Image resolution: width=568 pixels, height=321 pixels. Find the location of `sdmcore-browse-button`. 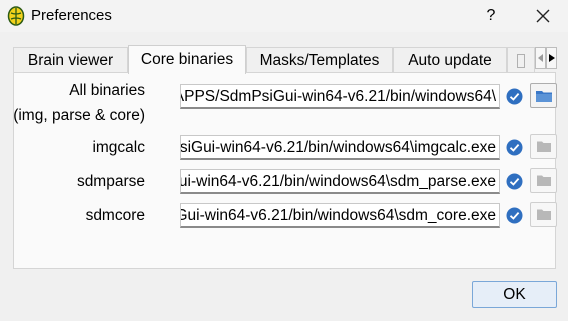

sdmcore-browse-button is located at coordinates (543, 214).